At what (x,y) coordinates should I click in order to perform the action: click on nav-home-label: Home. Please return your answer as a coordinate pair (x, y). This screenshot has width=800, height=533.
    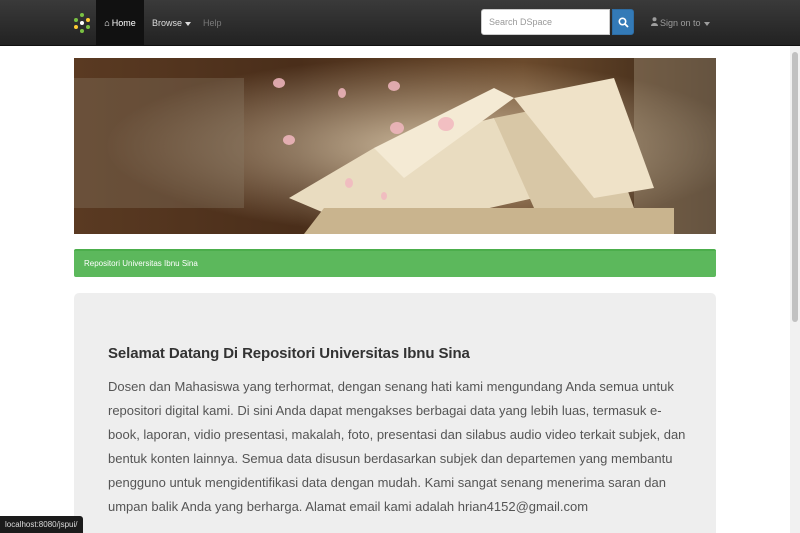
    Looking at the image, I should click on (123, 23).